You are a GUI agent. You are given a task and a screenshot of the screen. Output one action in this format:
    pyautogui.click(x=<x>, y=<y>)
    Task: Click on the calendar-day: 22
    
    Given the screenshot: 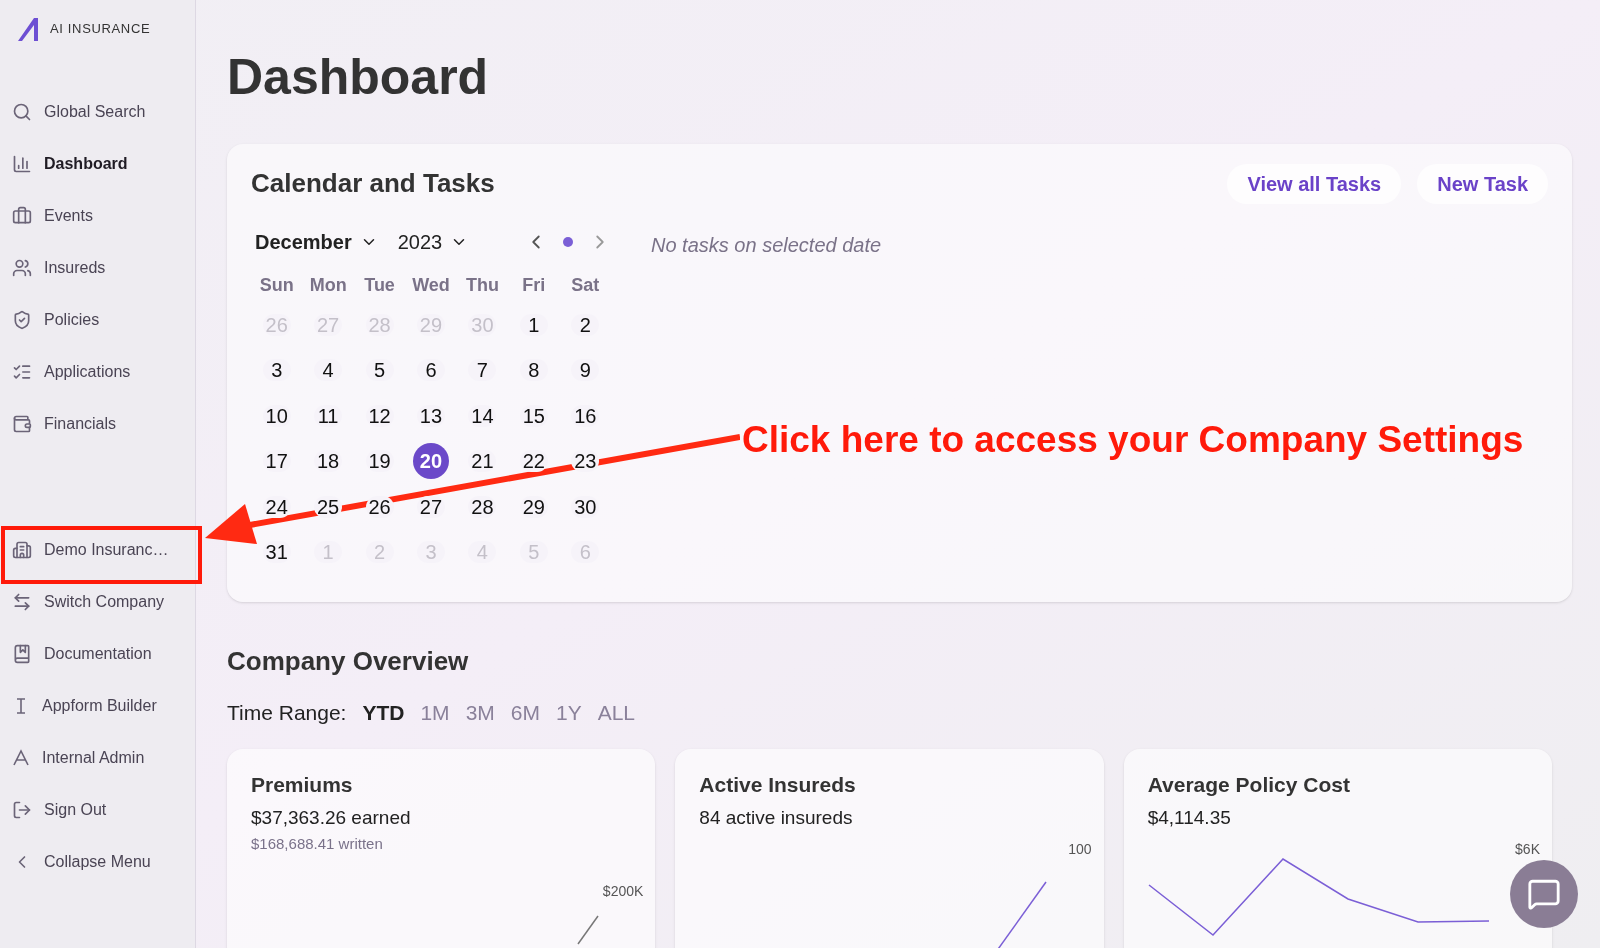 What is the action you would take?
    pyautogui.click(x=533, y=461)
    